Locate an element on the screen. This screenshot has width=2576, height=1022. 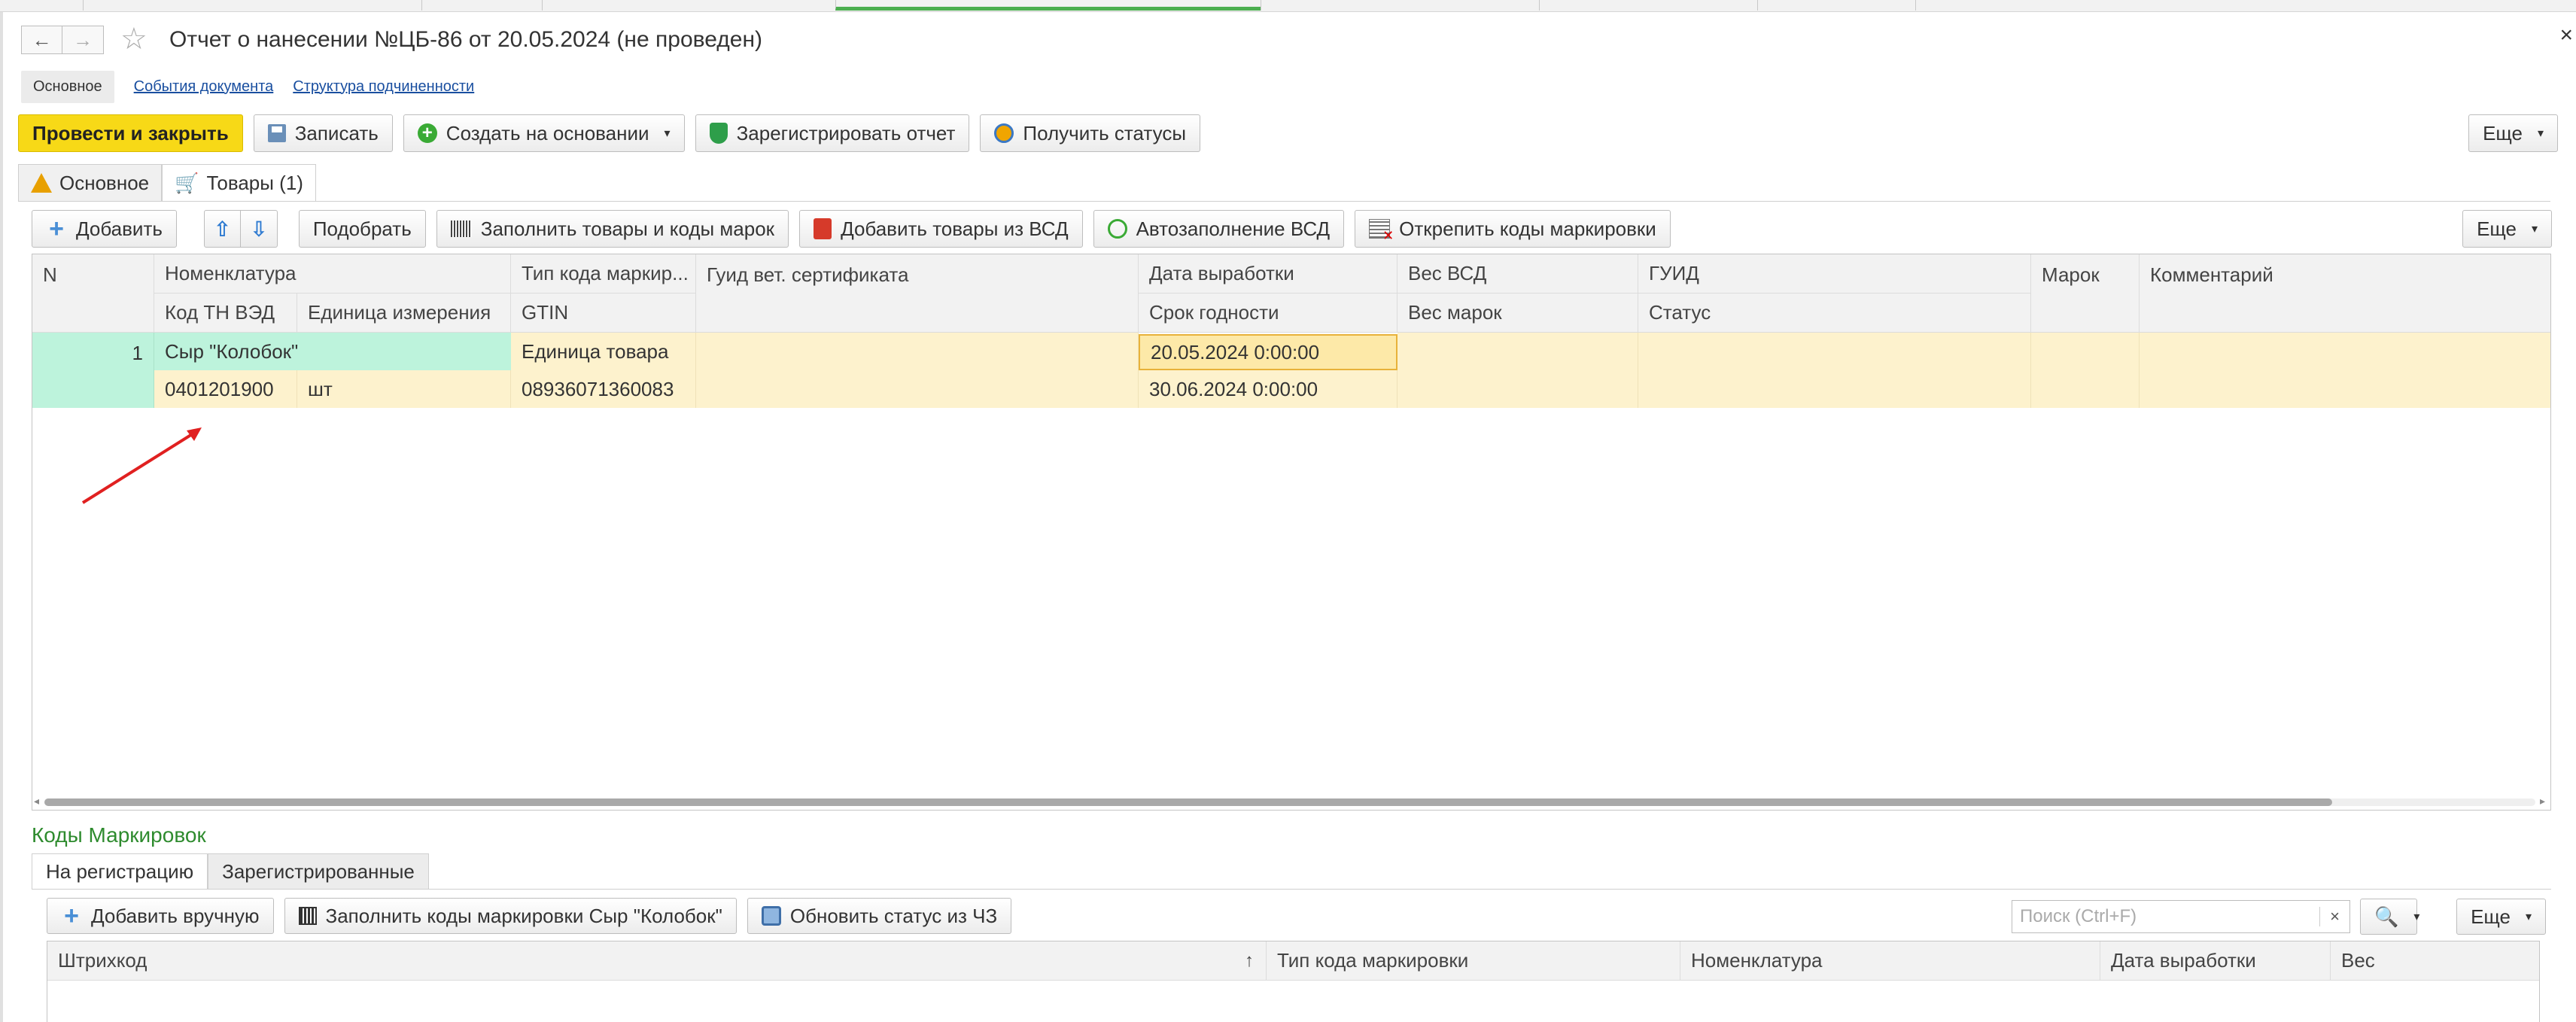
register-report-label: Зарегистрировать отчет is located at coordinates (846, 132).